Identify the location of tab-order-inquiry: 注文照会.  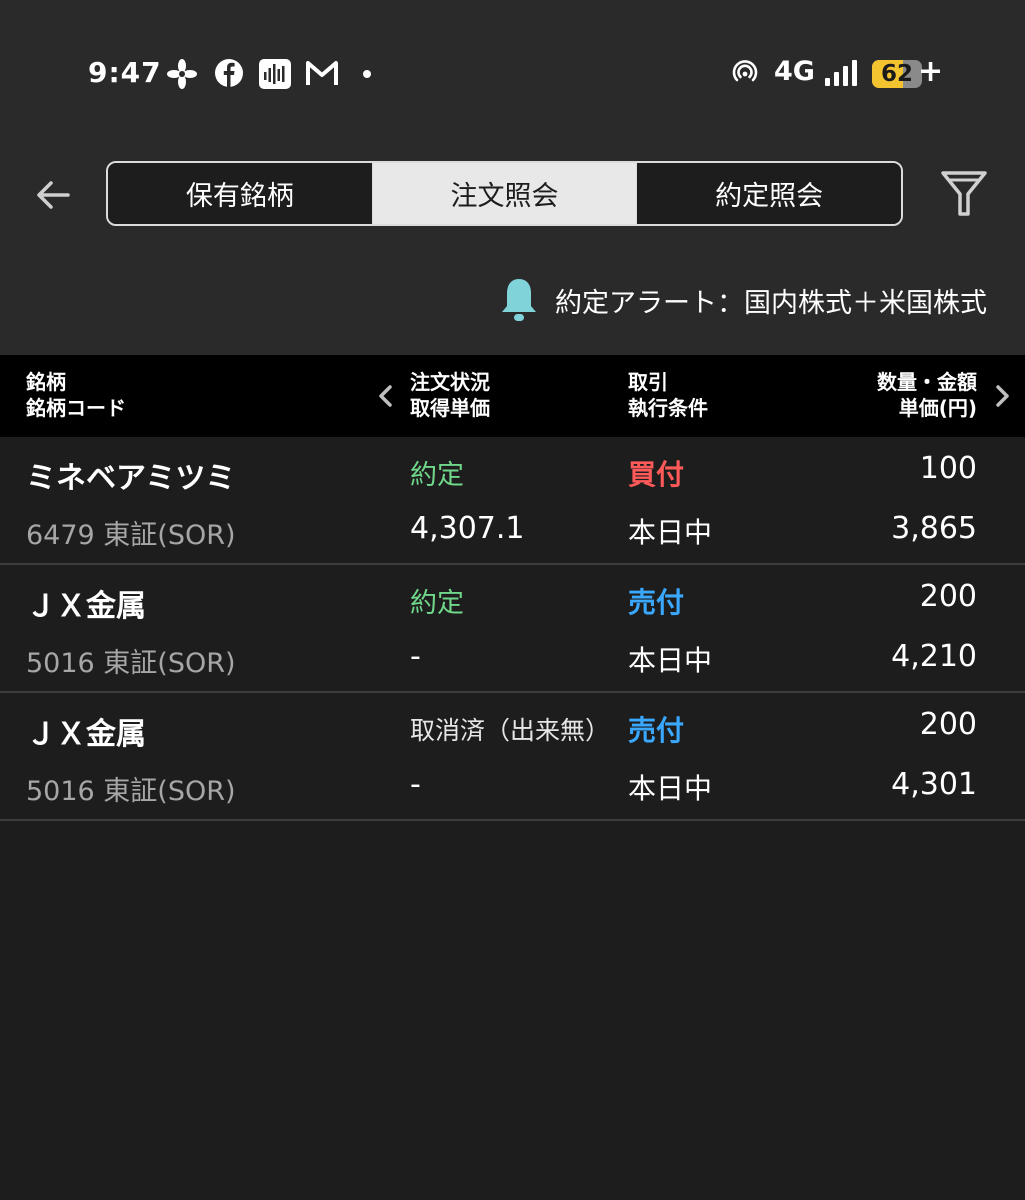
(504, 193).